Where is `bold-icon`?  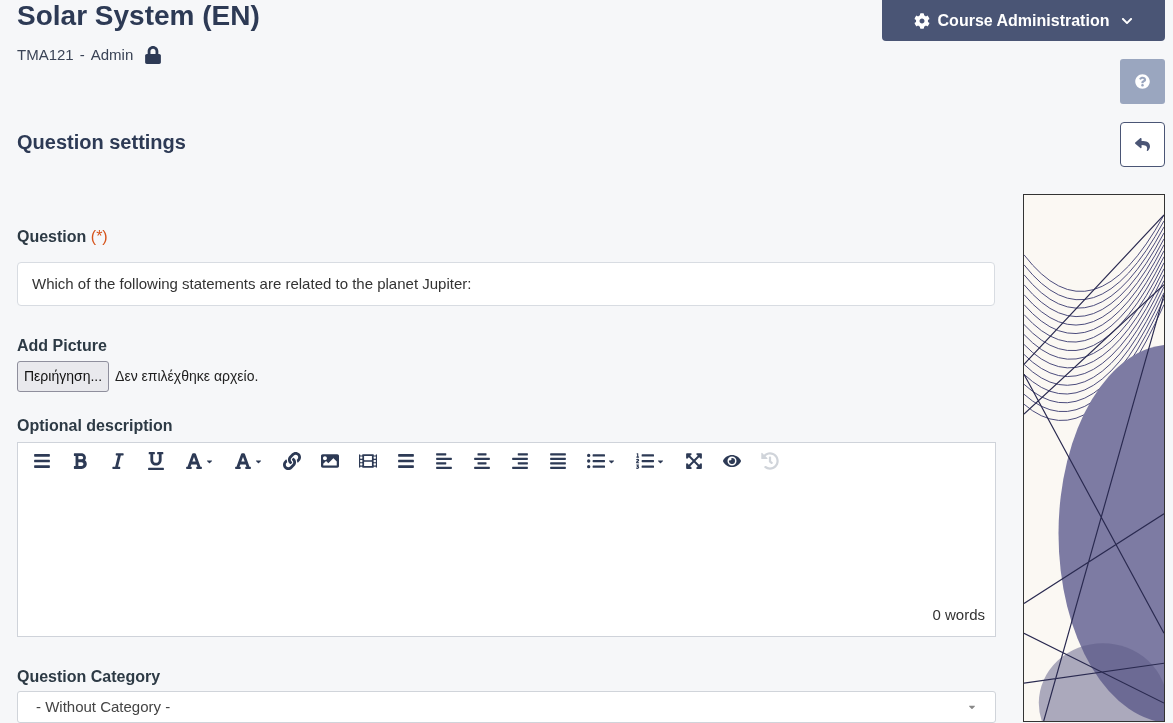
bold-icon is located at coordinates (80, 461).